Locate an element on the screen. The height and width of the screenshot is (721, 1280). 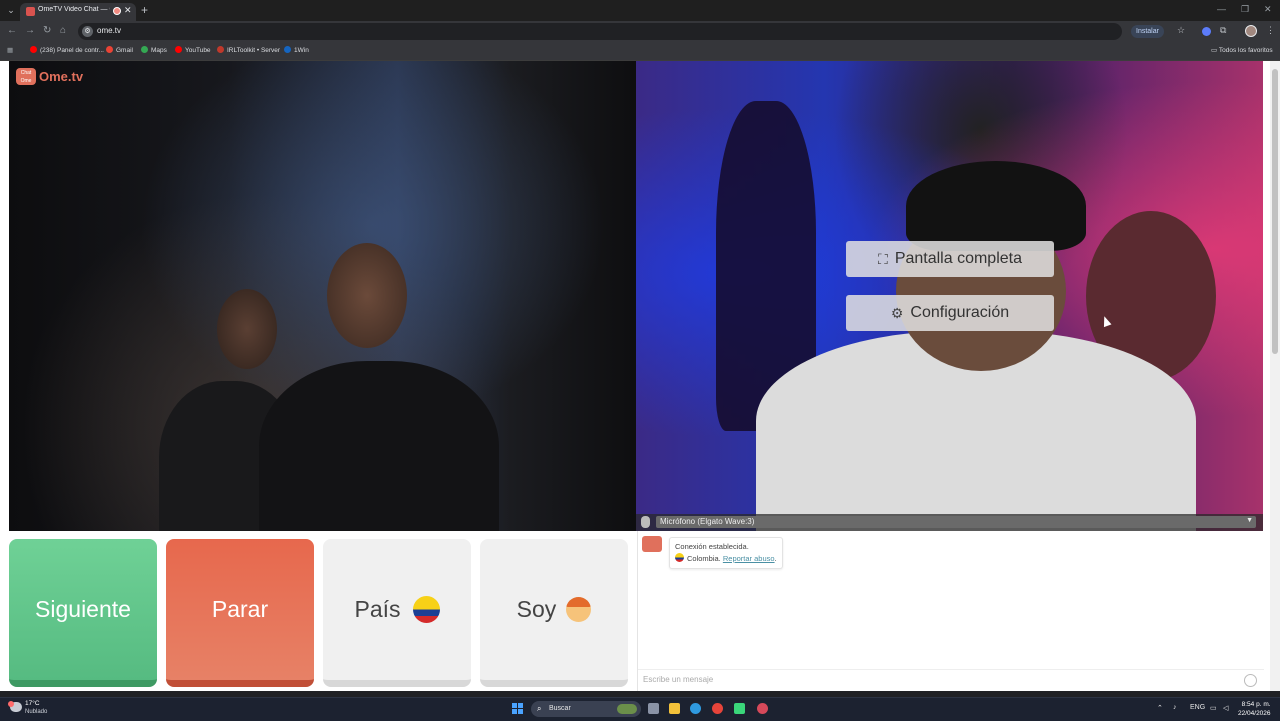
reload-icon: ↻ is located at coordinates (47, 30).